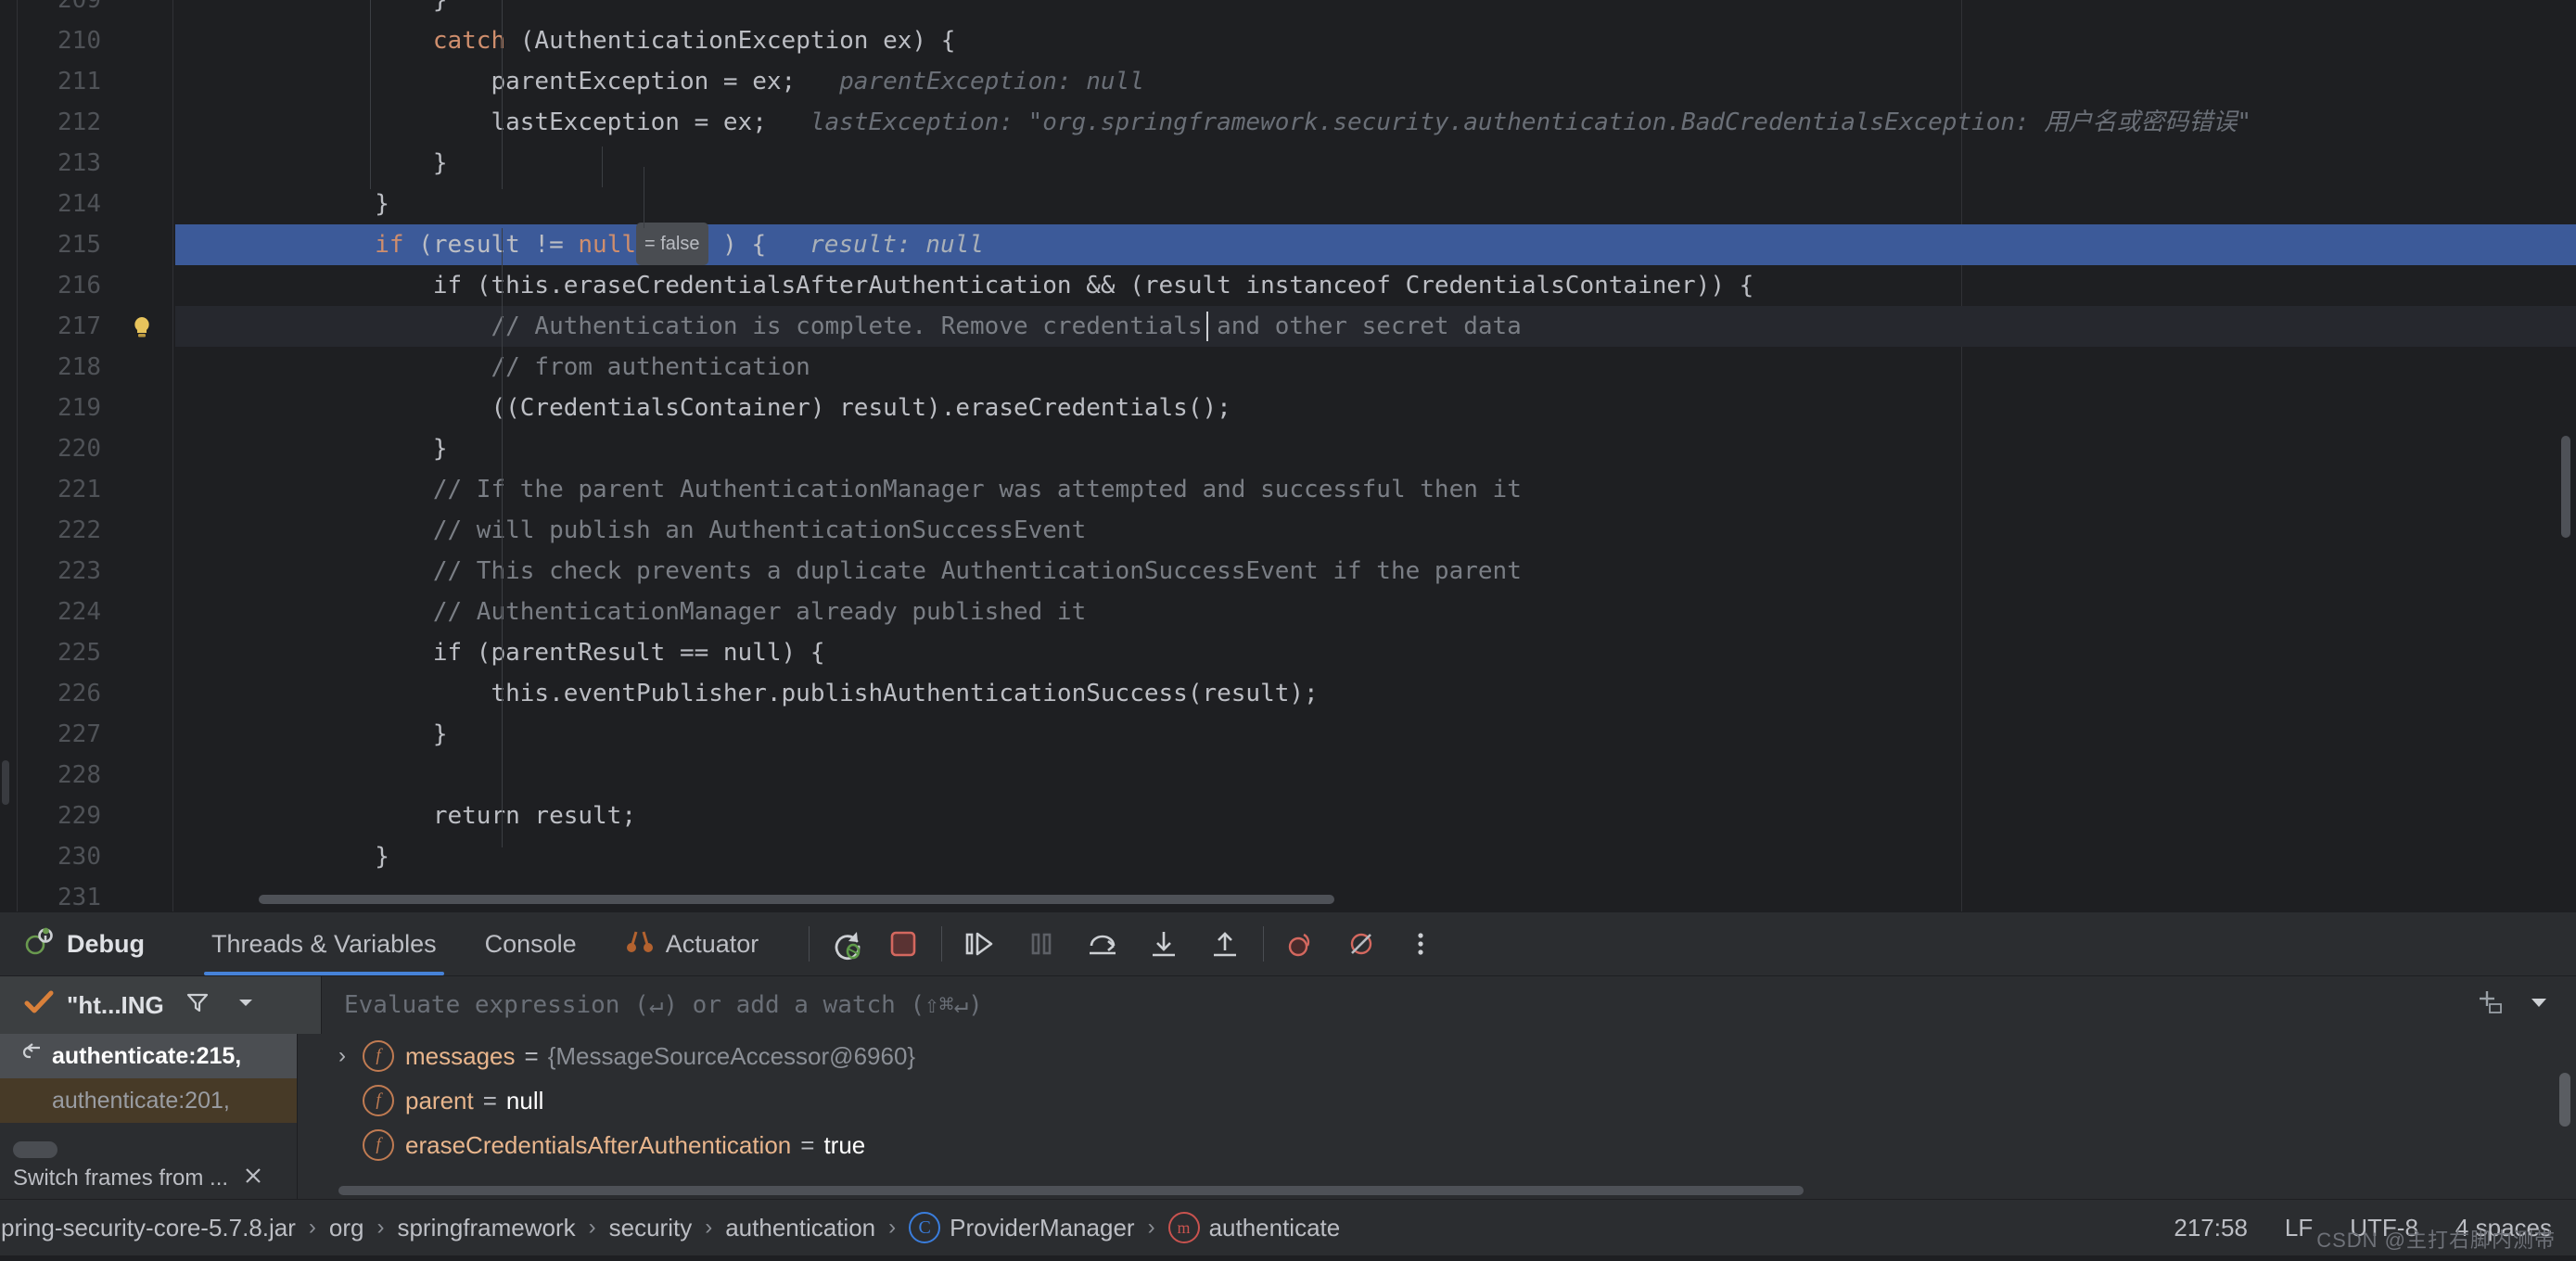 The width and height of the screenshot is (2576, 1261). I want to click on breadcrumb-item: authentication, so click(800, 1228).